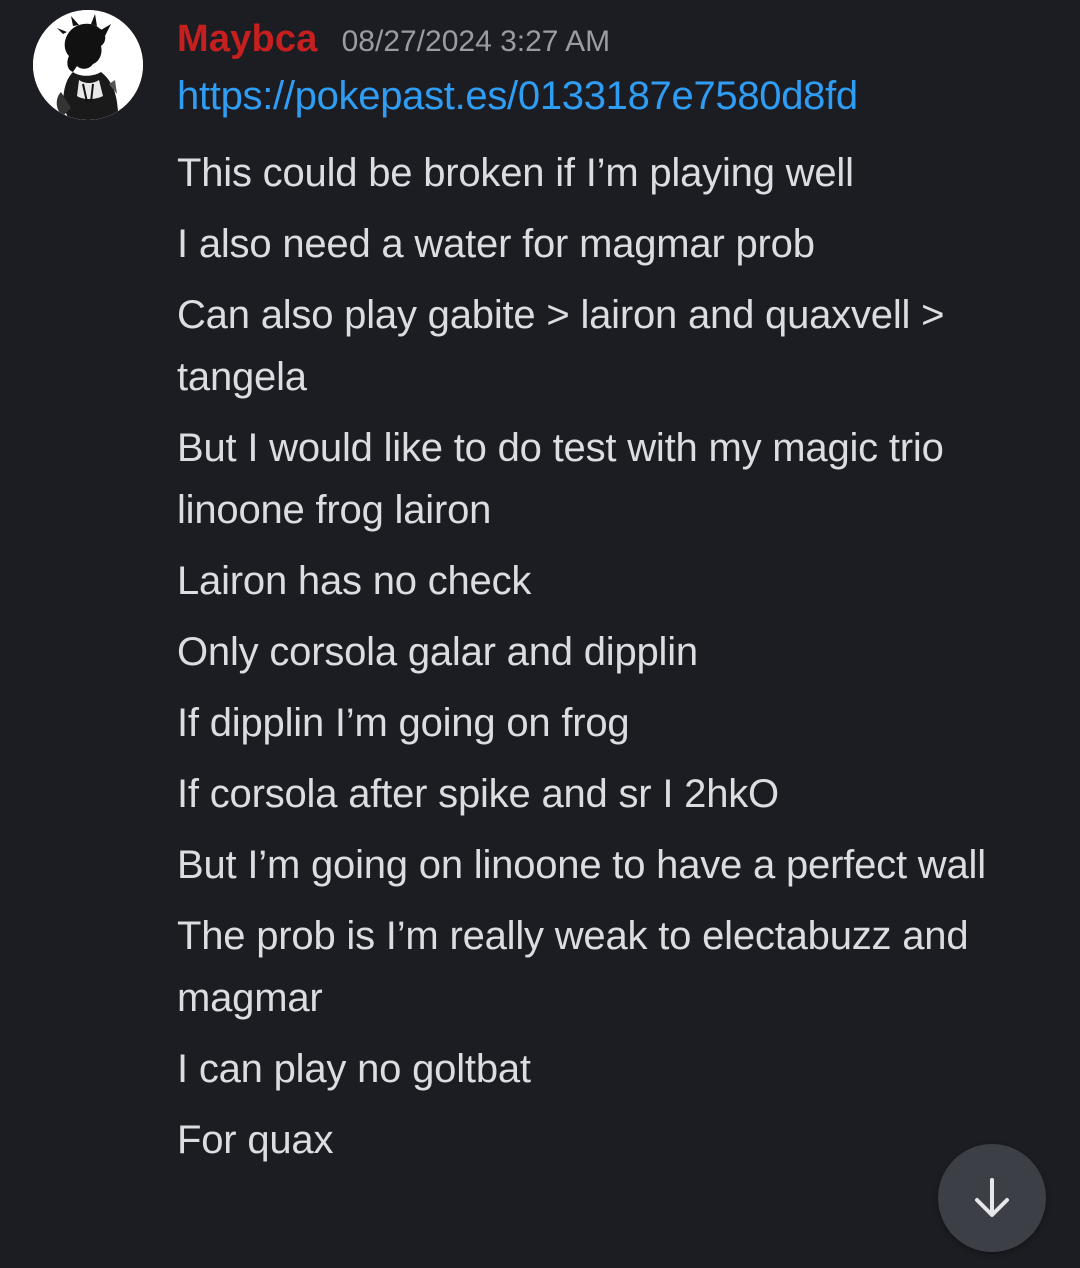  What do you see at coordinates (403, 723) in the screenshot?
I see `message-line: If dipplin I’m going on frog` at bounding box center [403, 723].